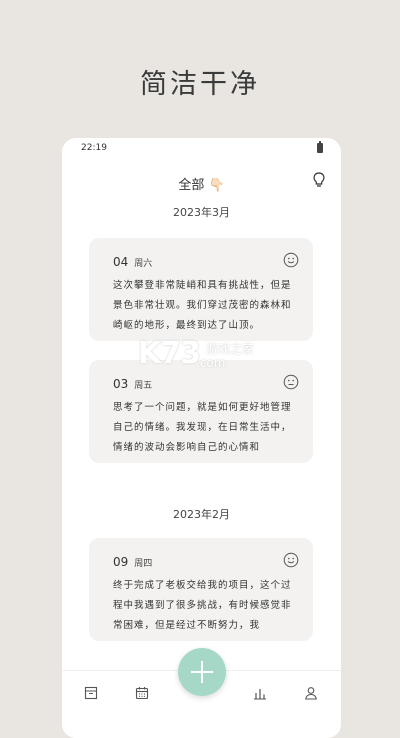  I want to click on profile-icon, so click(311, 694).